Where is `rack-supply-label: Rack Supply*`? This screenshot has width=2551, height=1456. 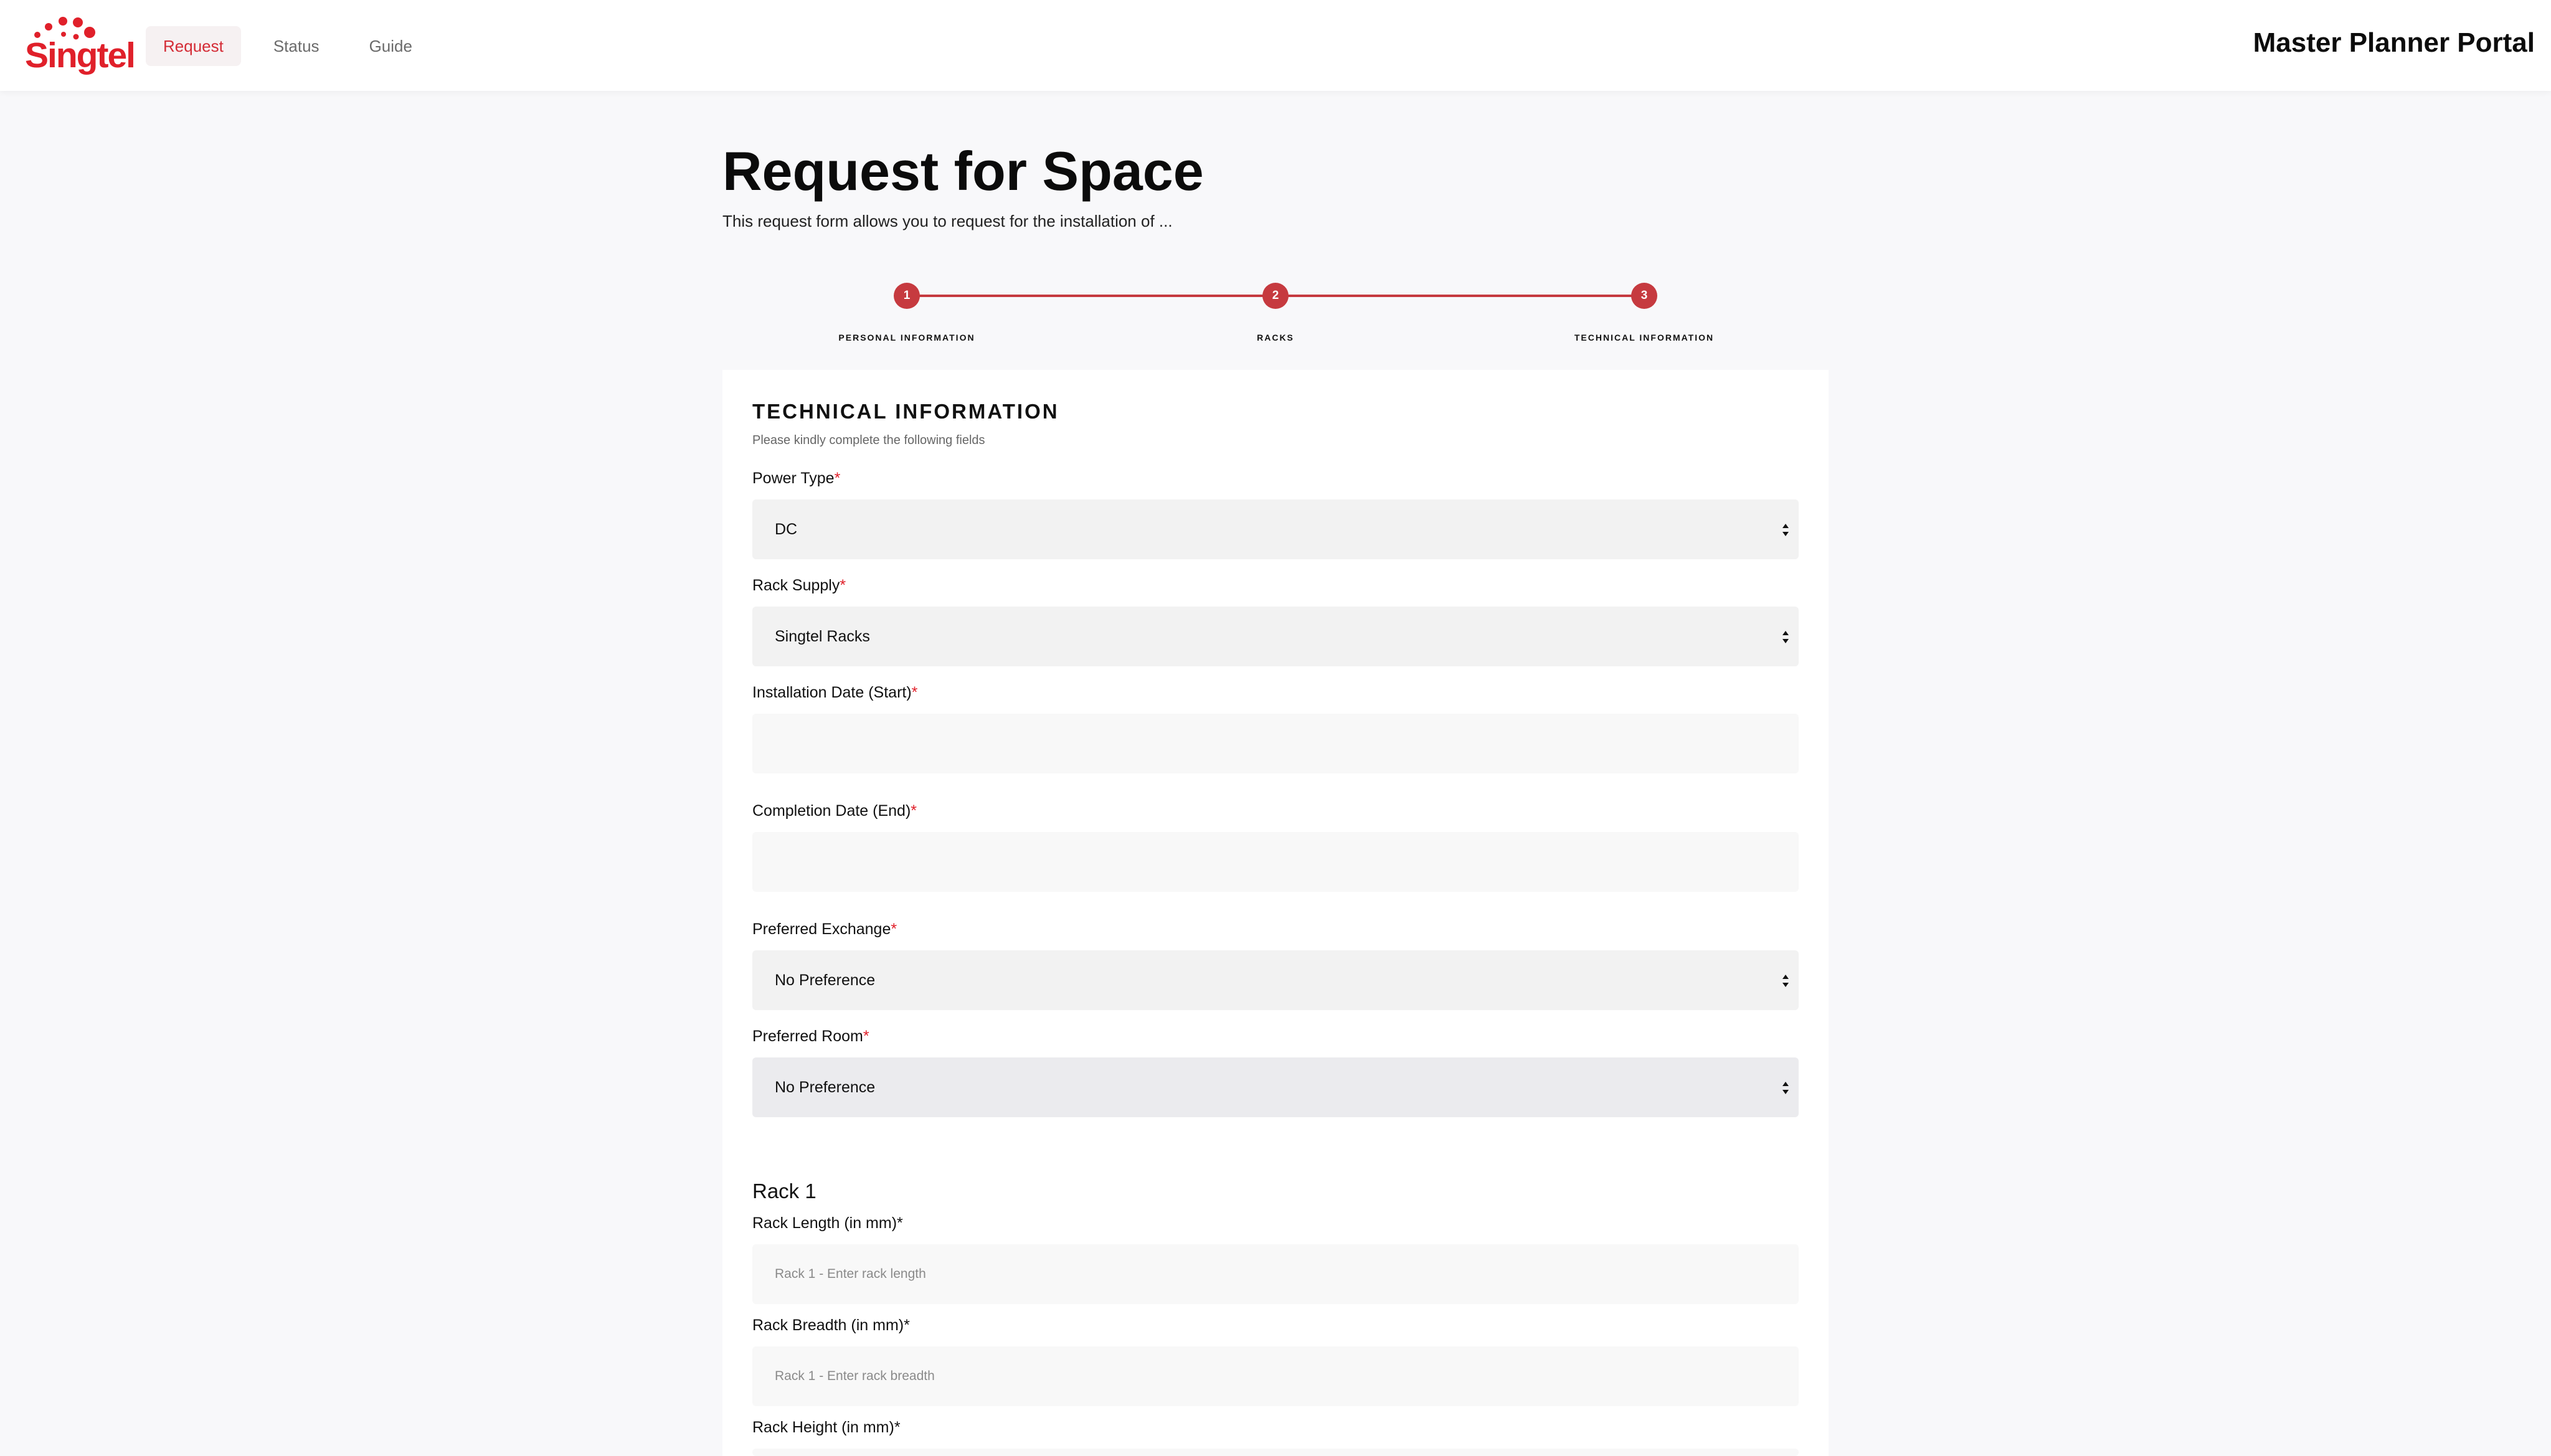
rack-supply-label: Rack Supply* is located at coordinates (799, 585).